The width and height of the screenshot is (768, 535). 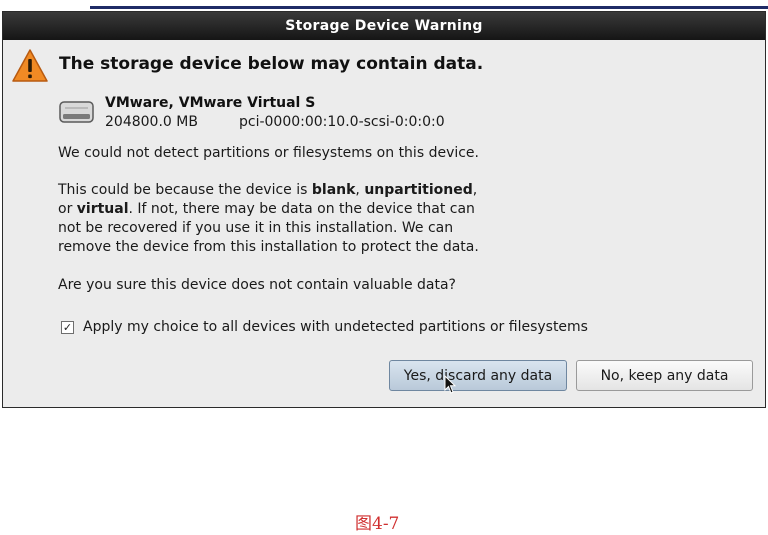 What do you see at coordinates (429, 7) in the screenshot?
I see `background-window-edge` at bounding box center [429, 7].